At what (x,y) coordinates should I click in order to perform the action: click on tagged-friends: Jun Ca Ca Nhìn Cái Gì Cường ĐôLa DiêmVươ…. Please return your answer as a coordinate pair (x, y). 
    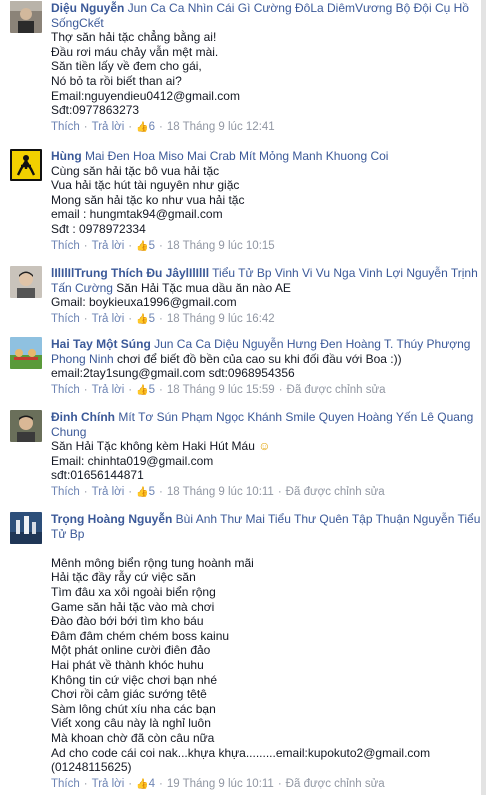
    Looking at the image, I should click on (296, 8).